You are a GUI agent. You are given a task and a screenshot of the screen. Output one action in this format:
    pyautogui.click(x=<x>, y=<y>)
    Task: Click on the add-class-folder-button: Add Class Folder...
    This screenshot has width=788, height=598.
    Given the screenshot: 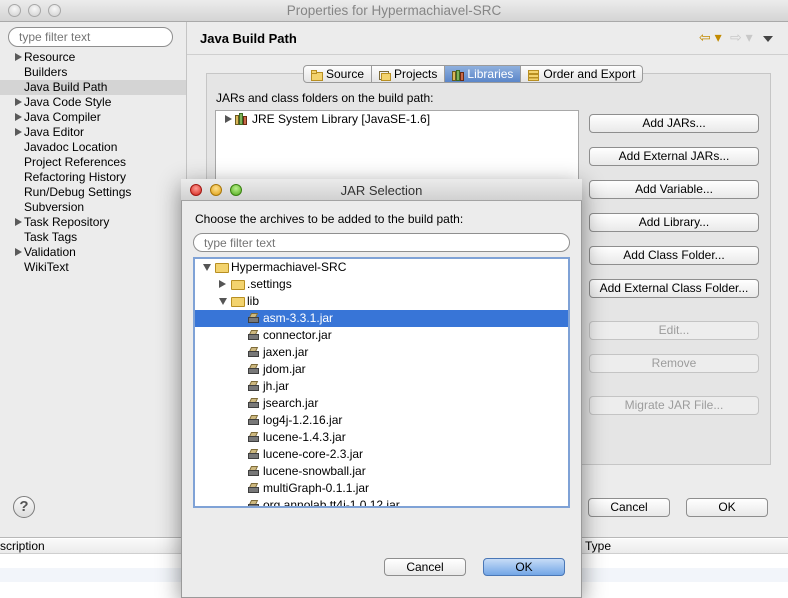 What is the action you would take?
    pyautogui.click(x=674, y=255)
    